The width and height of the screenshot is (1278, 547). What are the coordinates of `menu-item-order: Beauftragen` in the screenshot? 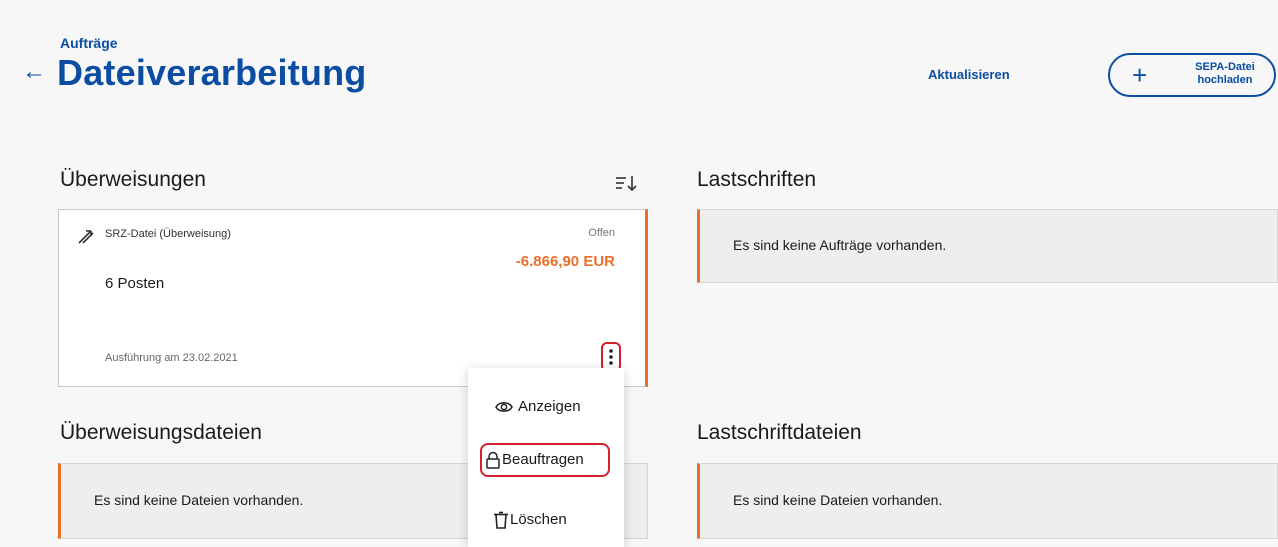 It's located at (545, 460).